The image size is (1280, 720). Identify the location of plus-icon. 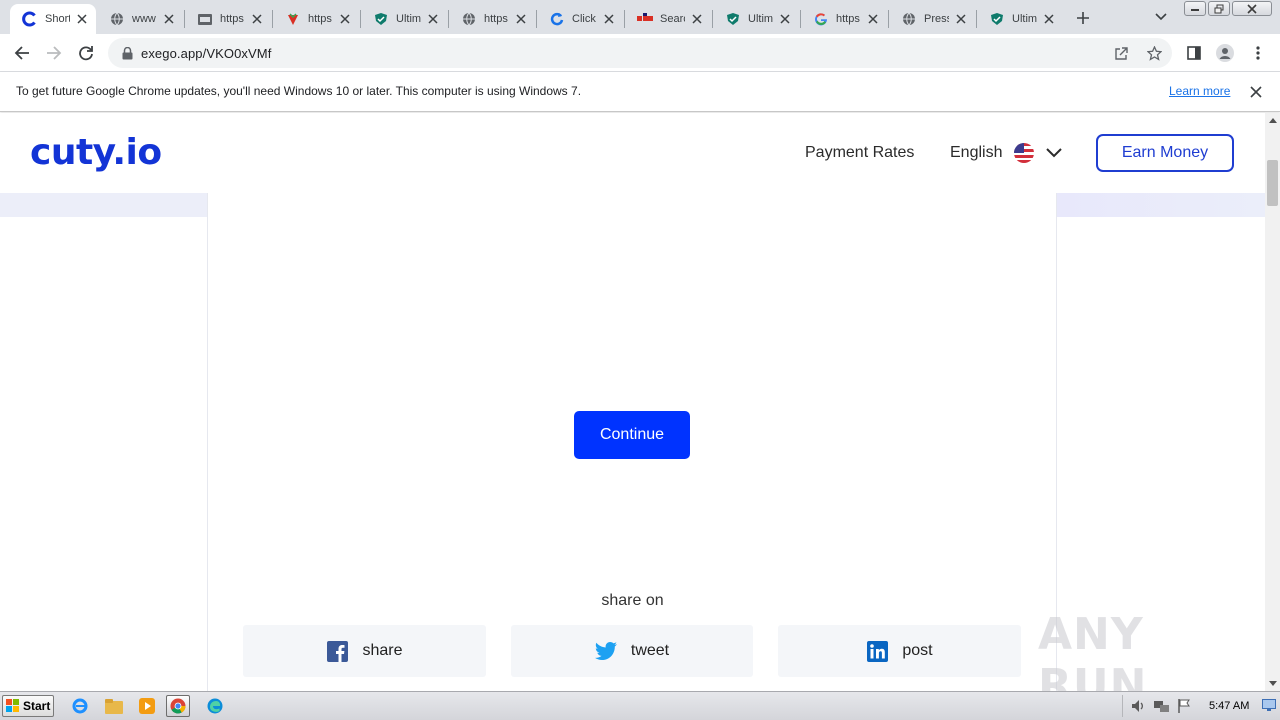
(1083, 18).